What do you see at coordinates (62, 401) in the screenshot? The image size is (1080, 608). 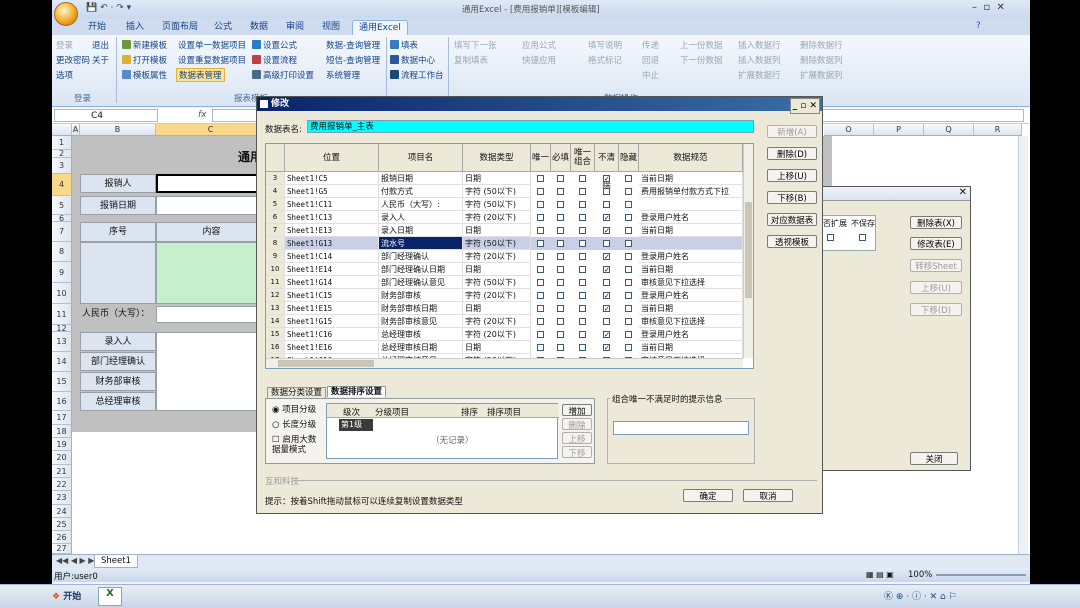 I see `row-header: 16` at bounding box center [62, 401].